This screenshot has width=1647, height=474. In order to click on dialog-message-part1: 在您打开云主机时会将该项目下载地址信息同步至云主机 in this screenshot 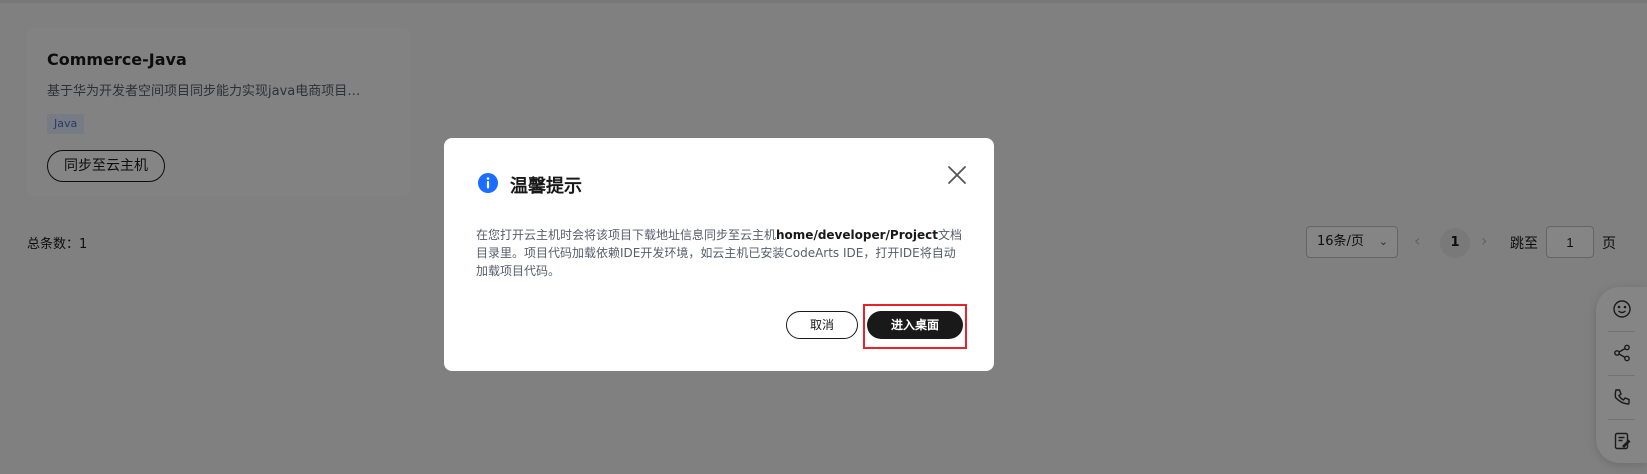, I will do `click(626, 235)`.